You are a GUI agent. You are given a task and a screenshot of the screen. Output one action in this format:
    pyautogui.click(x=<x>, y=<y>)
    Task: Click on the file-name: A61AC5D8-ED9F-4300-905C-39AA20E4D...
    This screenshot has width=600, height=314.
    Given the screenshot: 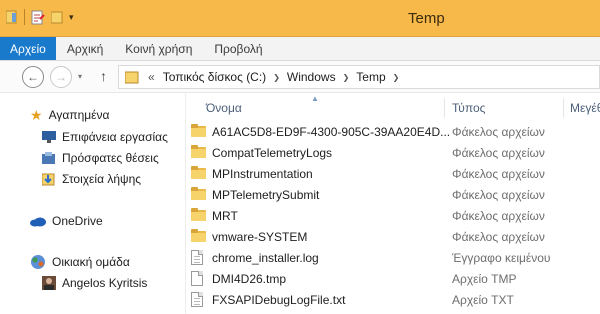 What is the action you would take?
    pyautogui.click(x=331, y=132)
    